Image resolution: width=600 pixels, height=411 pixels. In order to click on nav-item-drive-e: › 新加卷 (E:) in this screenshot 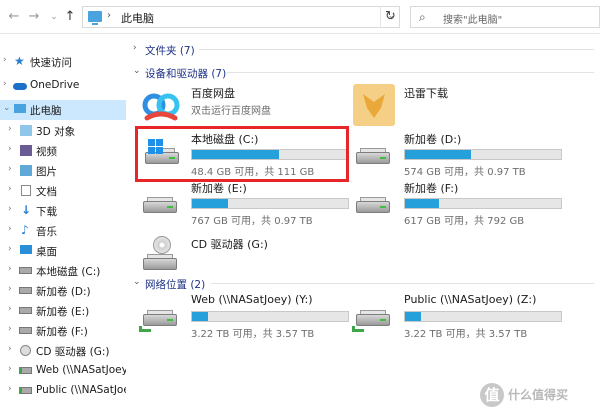, I will do `click(63, 311)`.